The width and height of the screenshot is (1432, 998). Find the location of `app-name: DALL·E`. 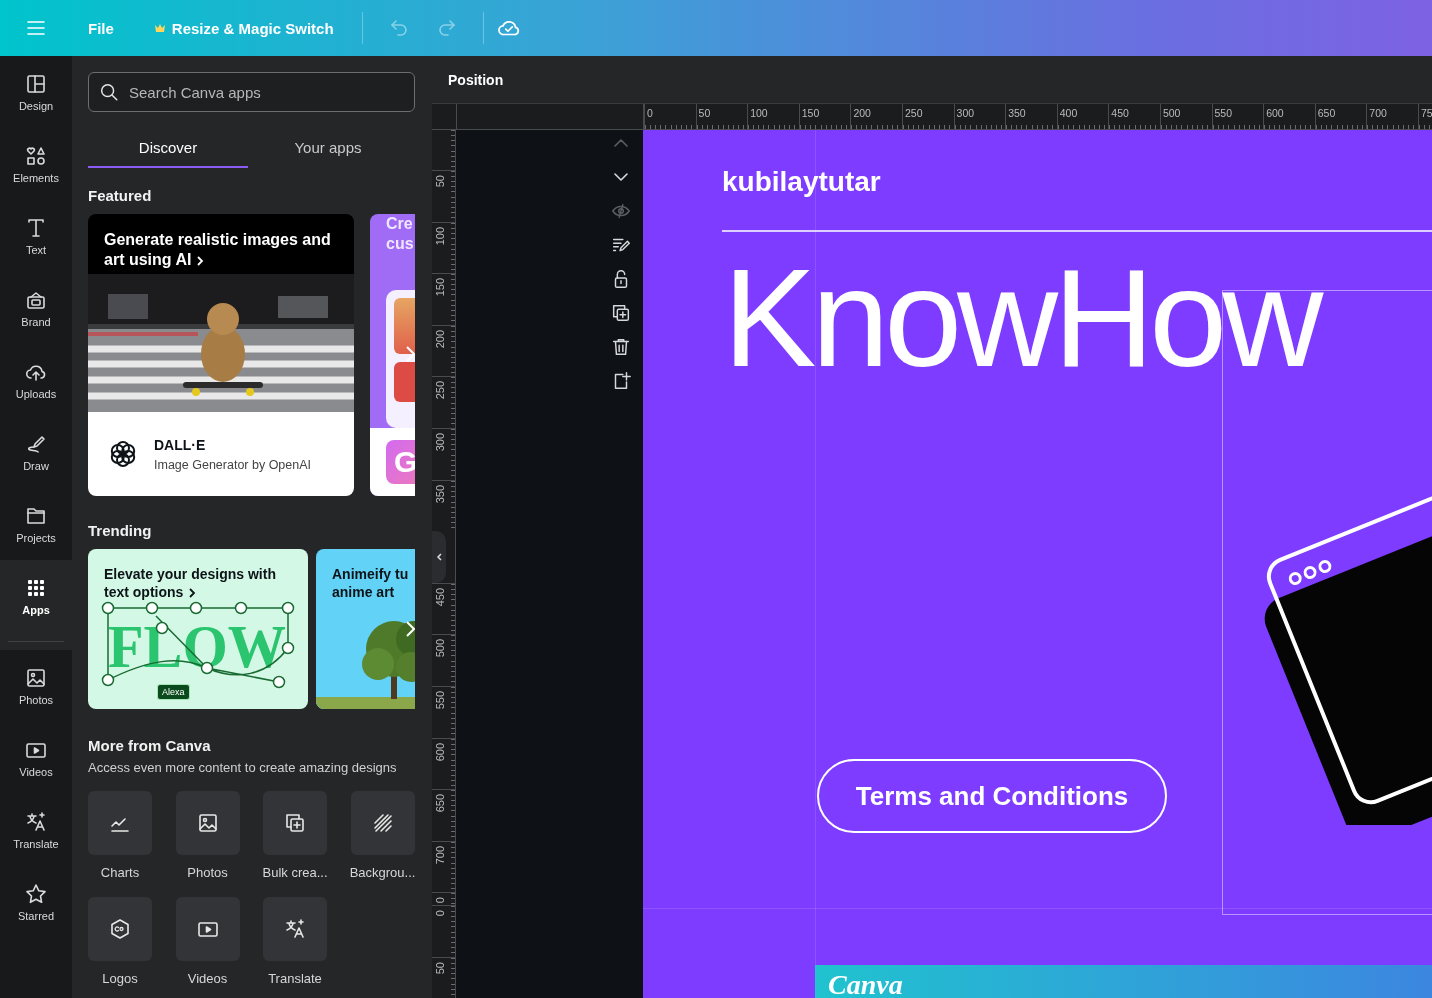

app-name: DALL·E is located at coordinates (180, 444).